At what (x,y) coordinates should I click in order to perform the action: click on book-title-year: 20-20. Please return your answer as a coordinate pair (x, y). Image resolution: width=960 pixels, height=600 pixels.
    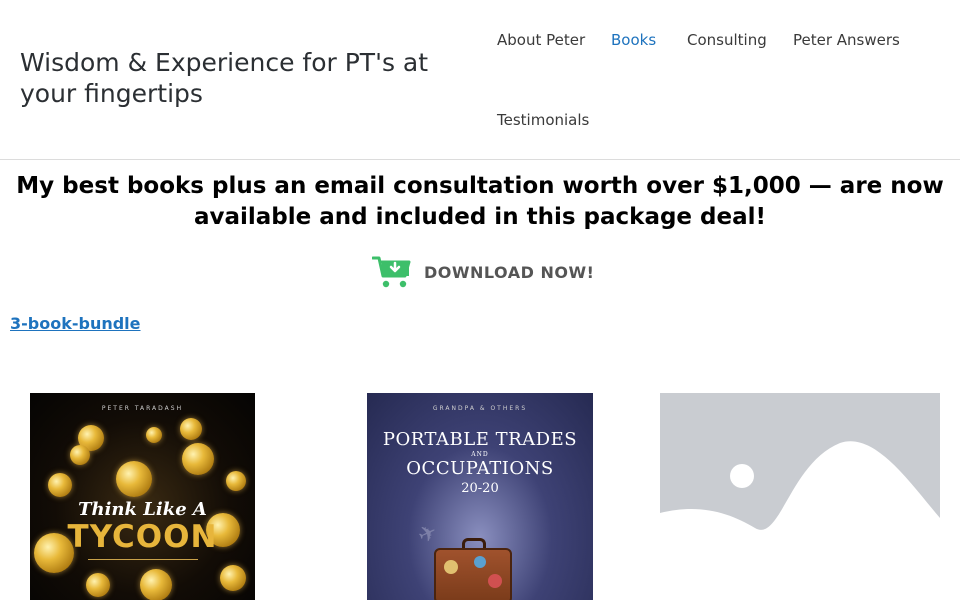
    Looking at the image, I should click on (480, 488).